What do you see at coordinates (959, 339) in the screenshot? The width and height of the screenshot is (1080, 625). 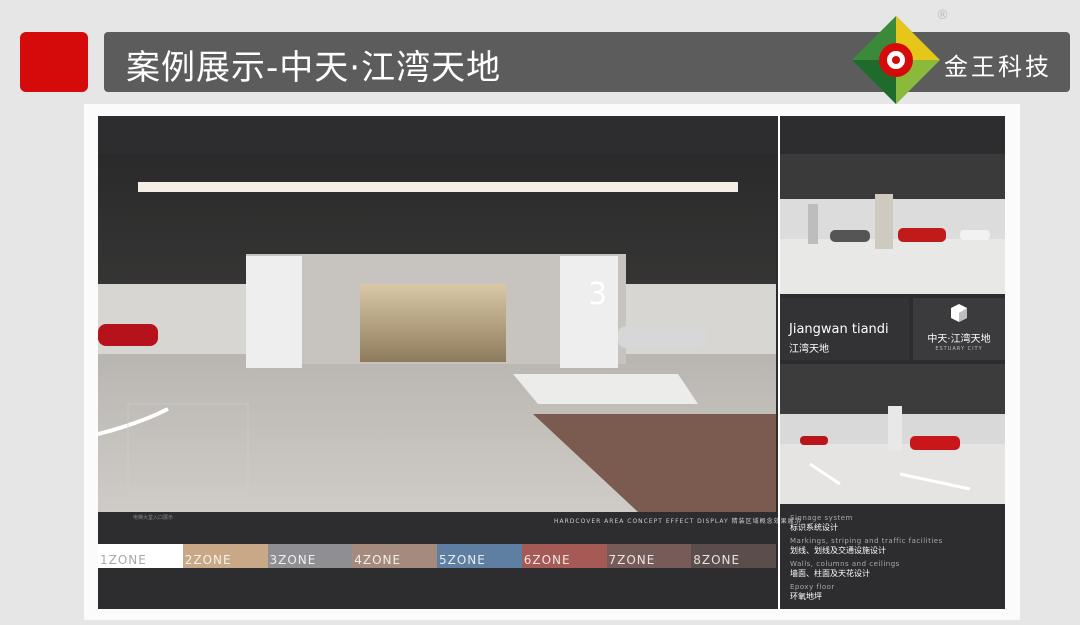 I see `project-logo-cn: 中天·江湾天地` at bounding box center [959, 339].